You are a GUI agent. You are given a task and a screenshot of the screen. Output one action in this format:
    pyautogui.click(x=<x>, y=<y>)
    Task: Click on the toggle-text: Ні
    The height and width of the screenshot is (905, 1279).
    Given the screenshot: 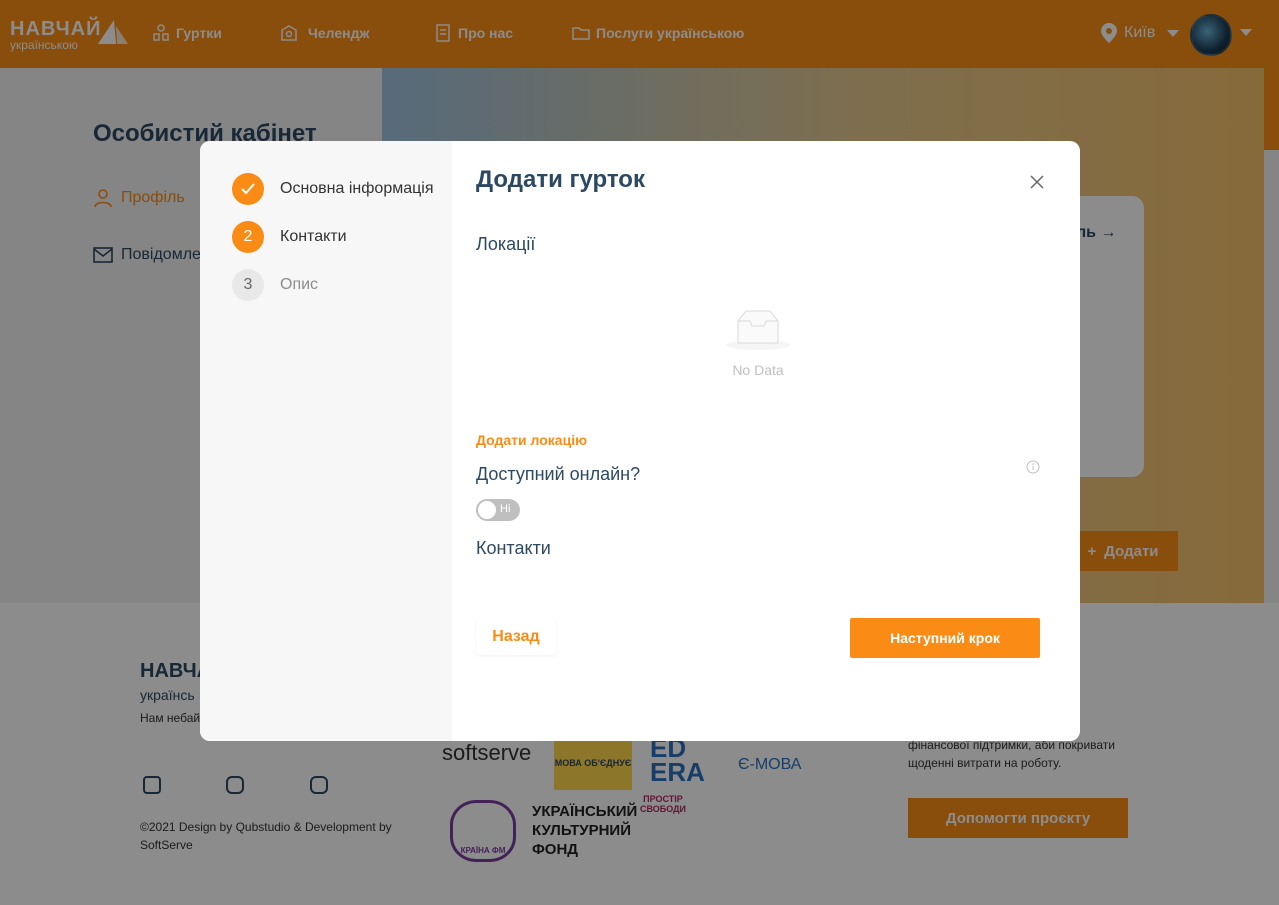 What is the action you would take?
    pyautogui.click(x=505, y=509)
    